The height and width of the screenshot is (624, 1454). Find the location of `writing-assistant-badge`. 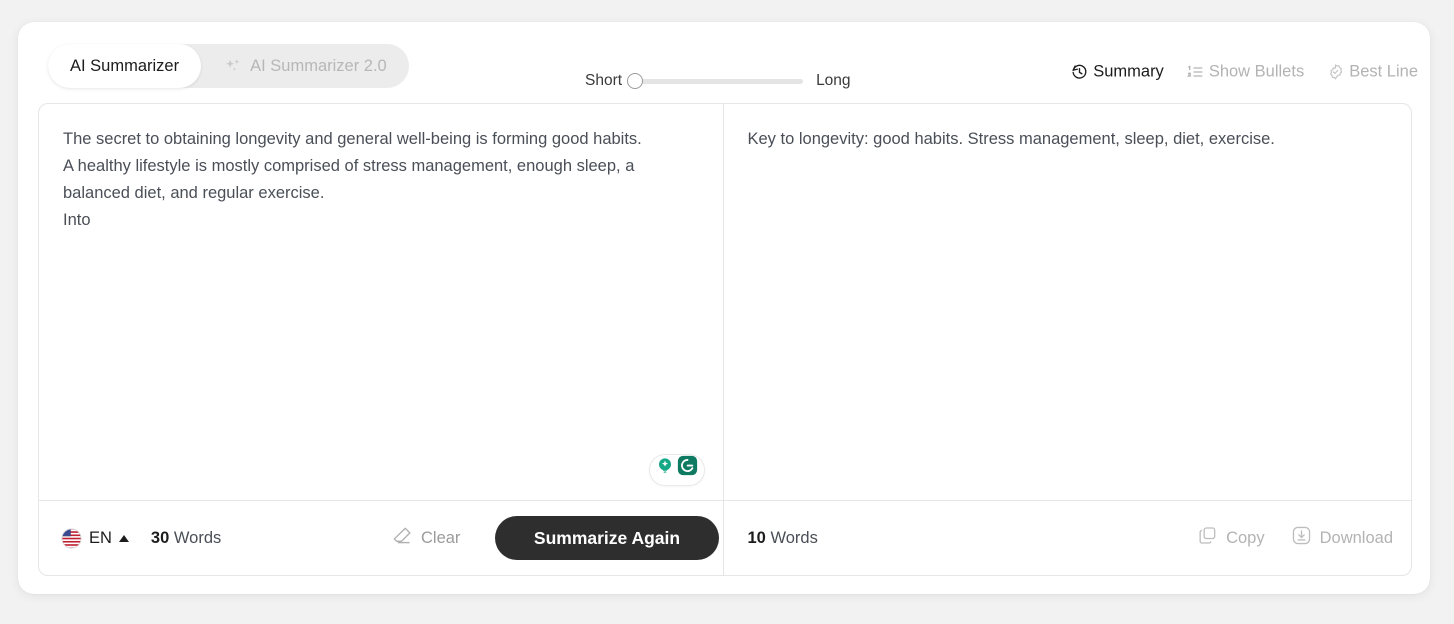

writing-assistant-badge is located at coordinates (676, 470).